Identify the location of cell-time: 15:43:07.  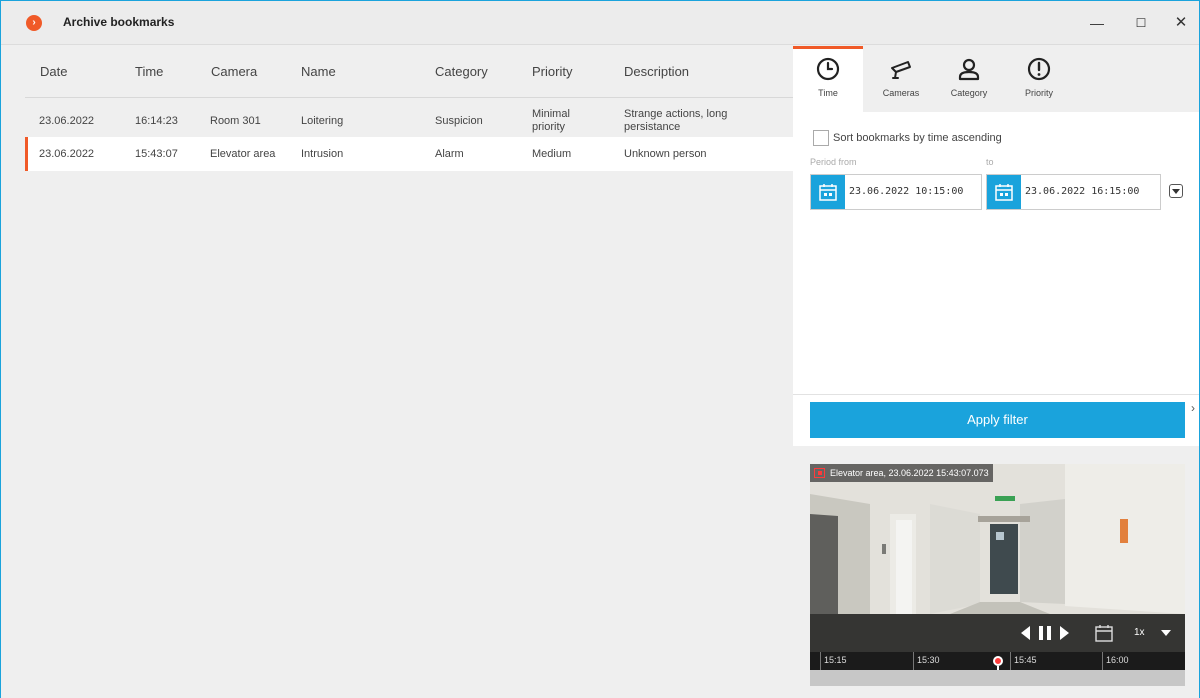
(156, 154).